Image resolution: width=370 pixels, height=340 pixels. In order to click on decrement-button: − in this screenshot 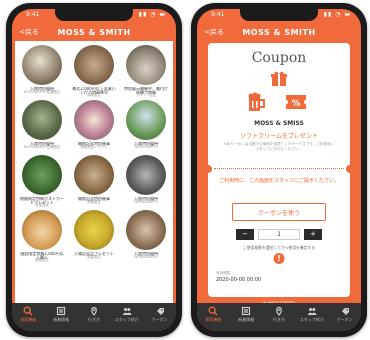, I will do `click(245, 234)`.